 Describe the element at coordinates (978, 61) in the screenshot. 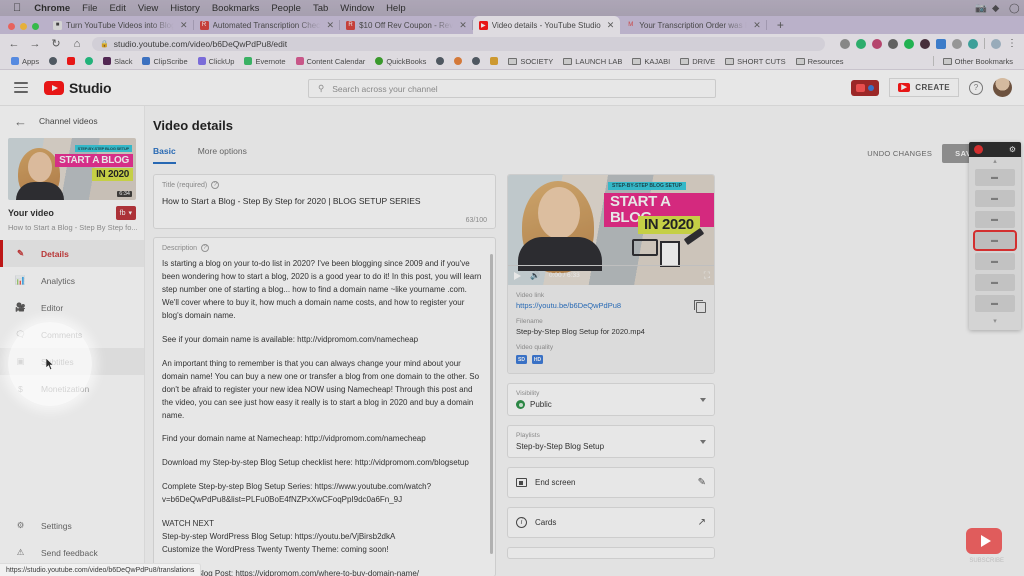

I see `other-bookmarks-folder: Other Bookmarks` at that location.